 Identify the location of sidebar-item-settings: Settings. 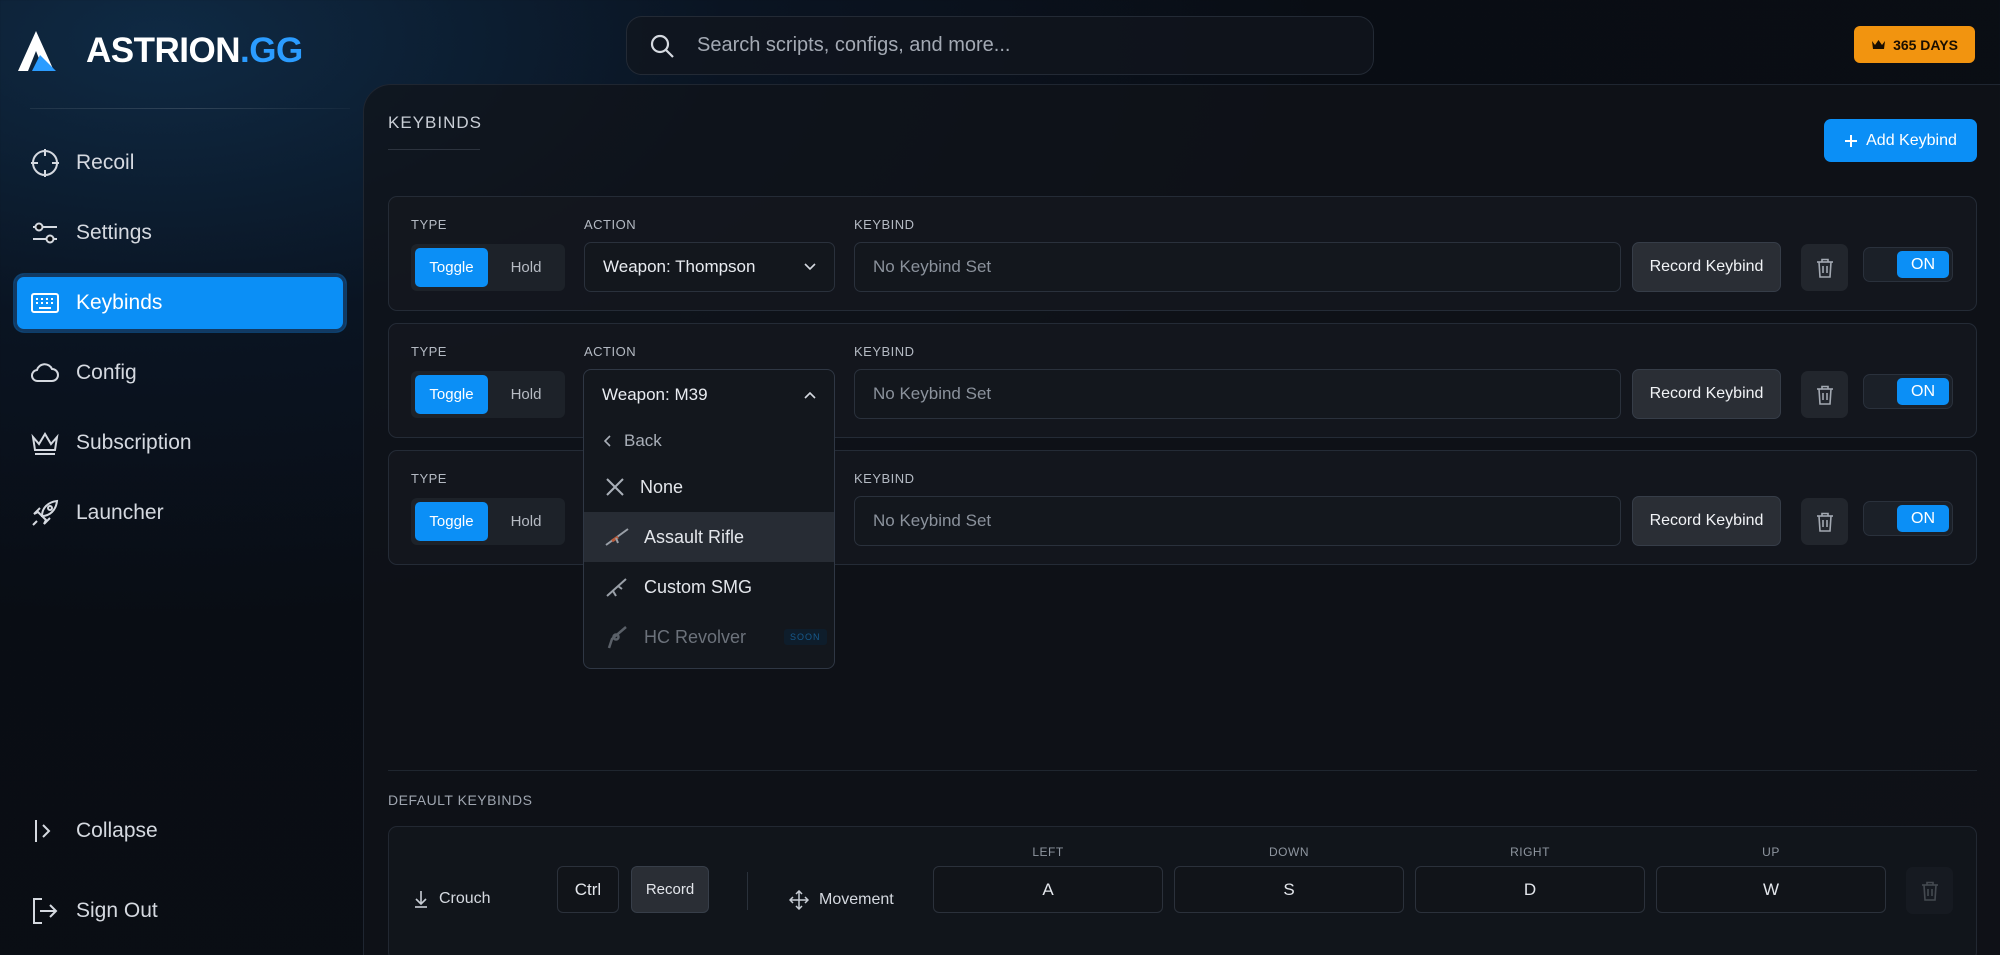
(180, 233).